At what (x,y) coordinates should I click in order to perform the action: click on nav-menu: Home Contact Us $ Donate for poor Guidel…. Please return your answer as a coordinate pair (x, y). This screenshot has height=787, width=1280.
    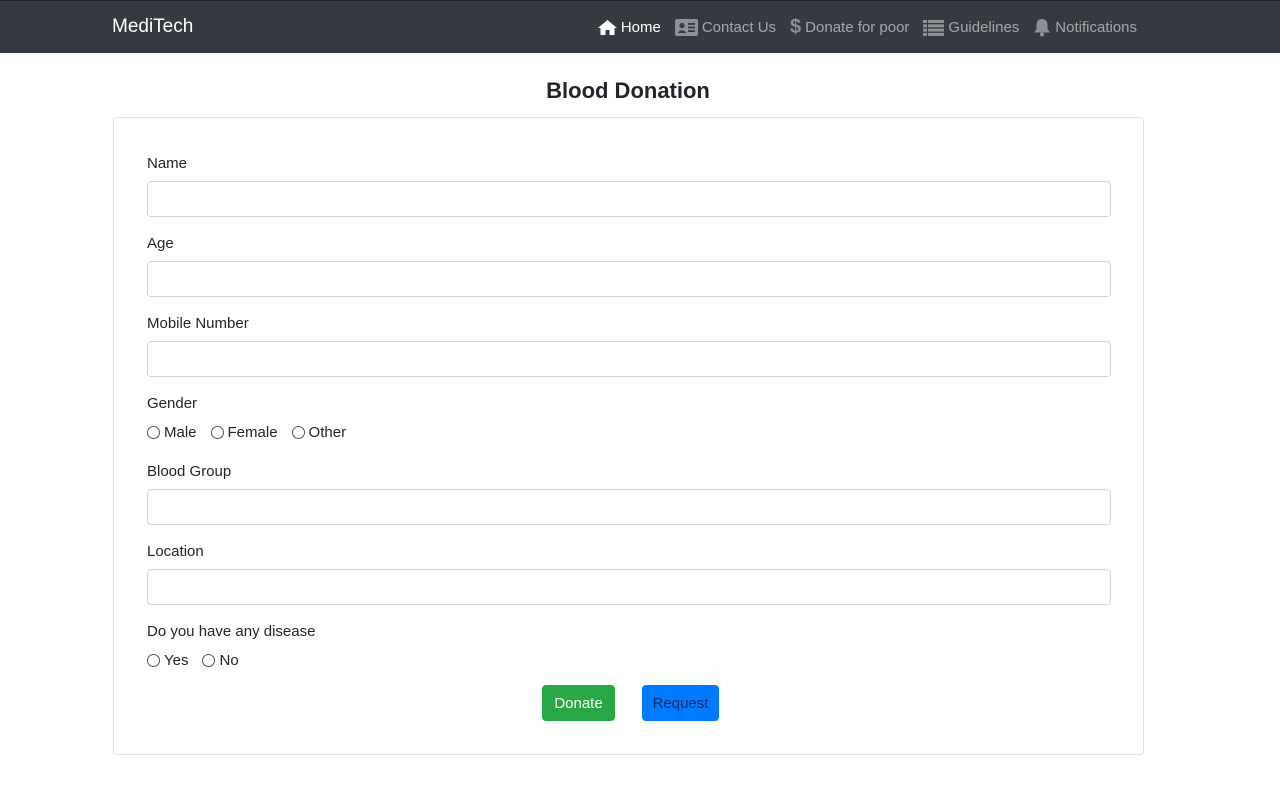
    Looking at the image, I should click on (867, 27).